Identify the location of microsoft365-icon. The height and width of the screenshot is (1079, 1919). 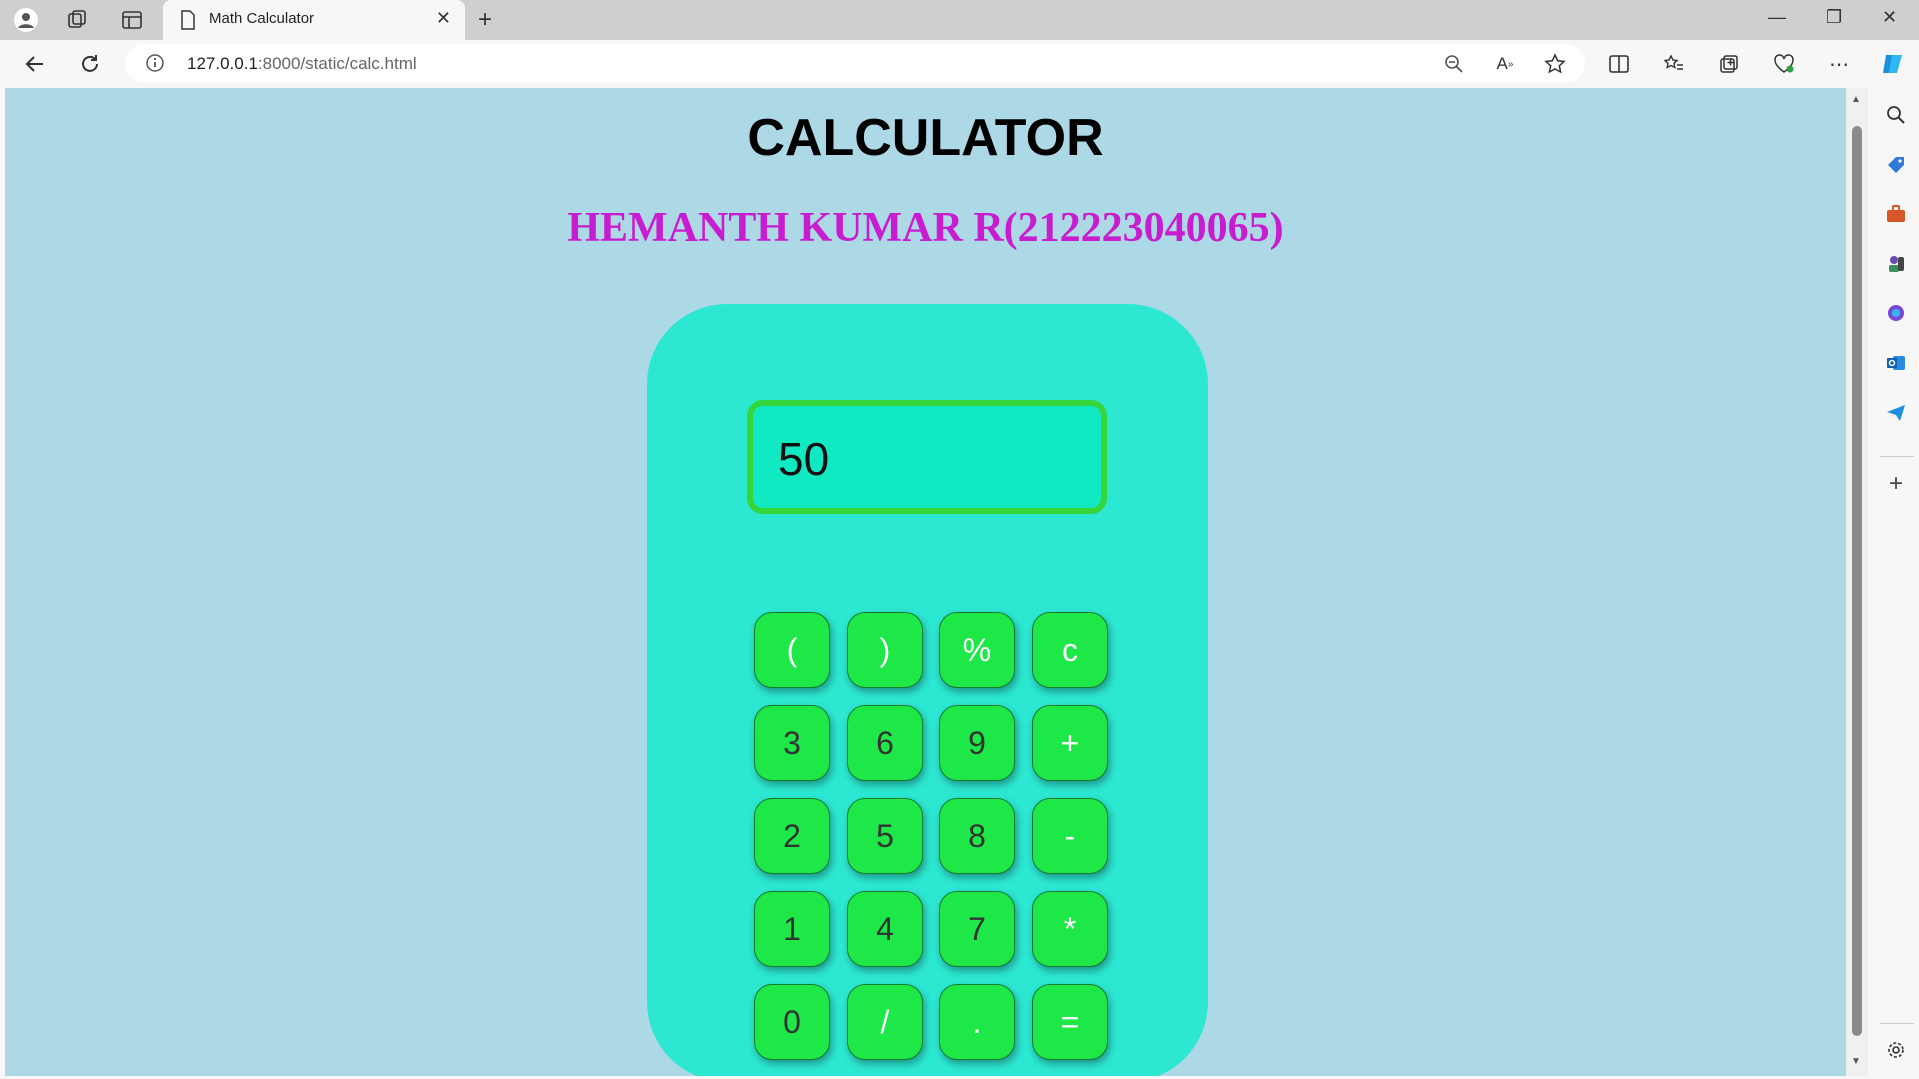
(1896, 313).